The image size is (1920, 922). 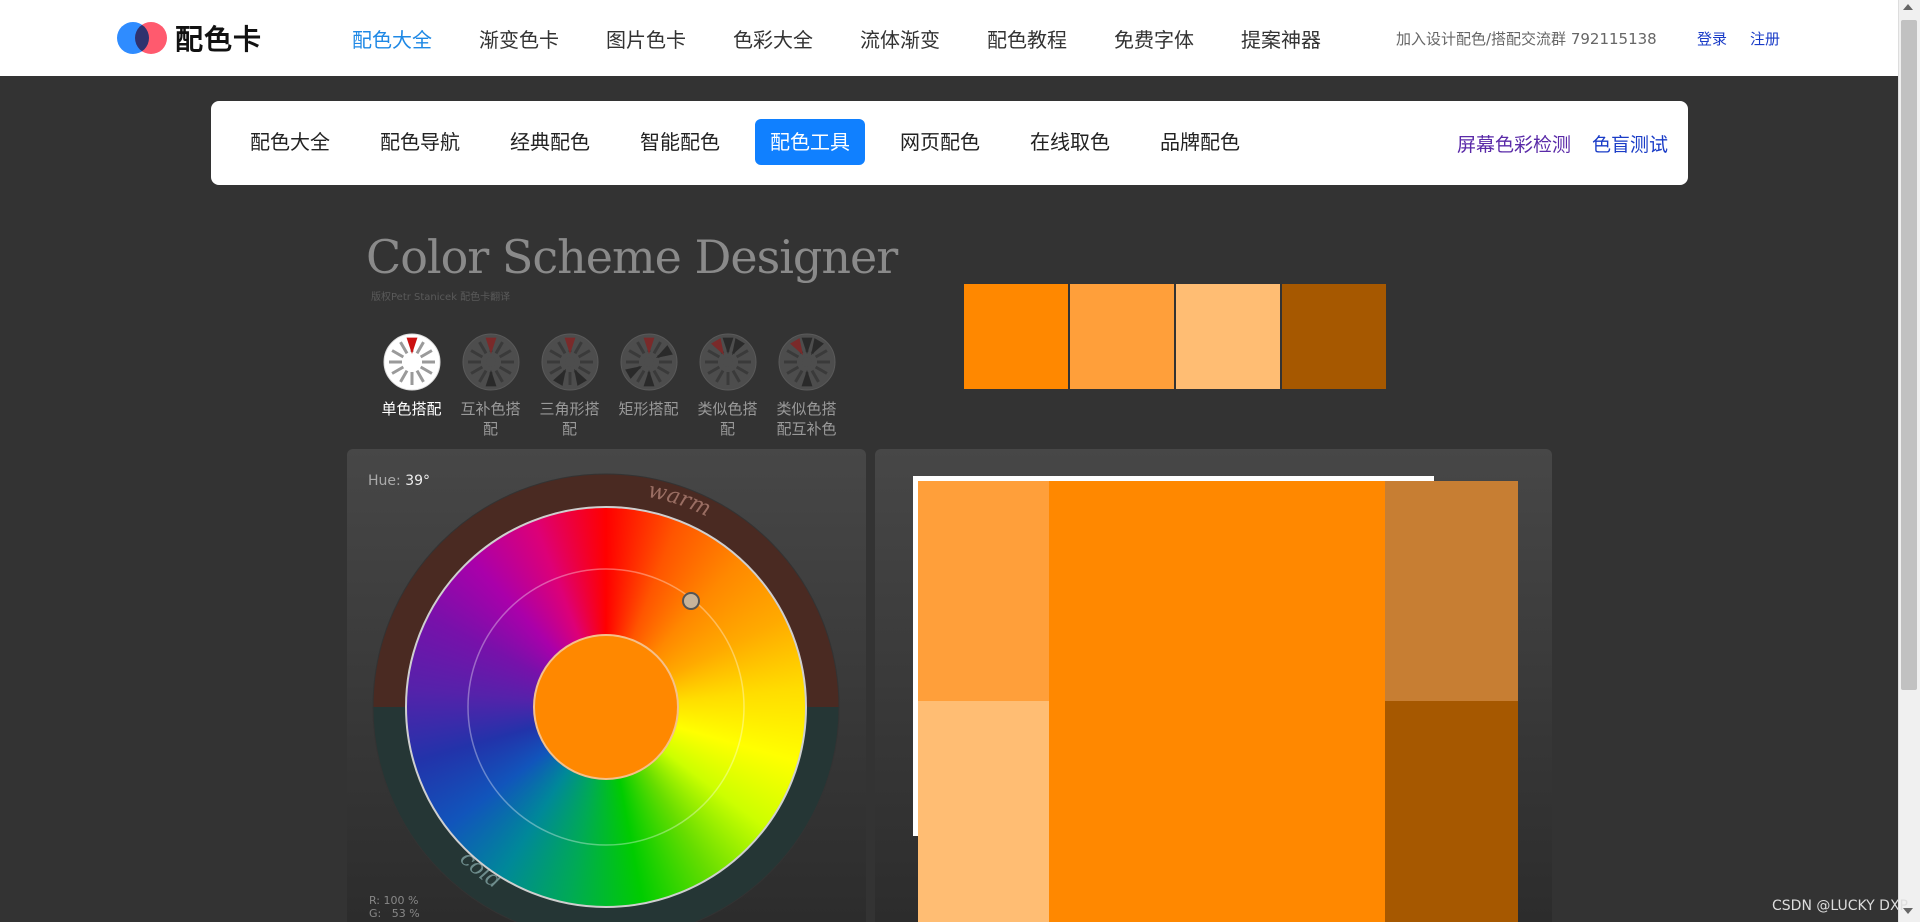 What do you see at coordinates (1200, 142) in the screenshot?
I see `secondary-nav-item: 品牌配色` at bounding box center [1200, 142].